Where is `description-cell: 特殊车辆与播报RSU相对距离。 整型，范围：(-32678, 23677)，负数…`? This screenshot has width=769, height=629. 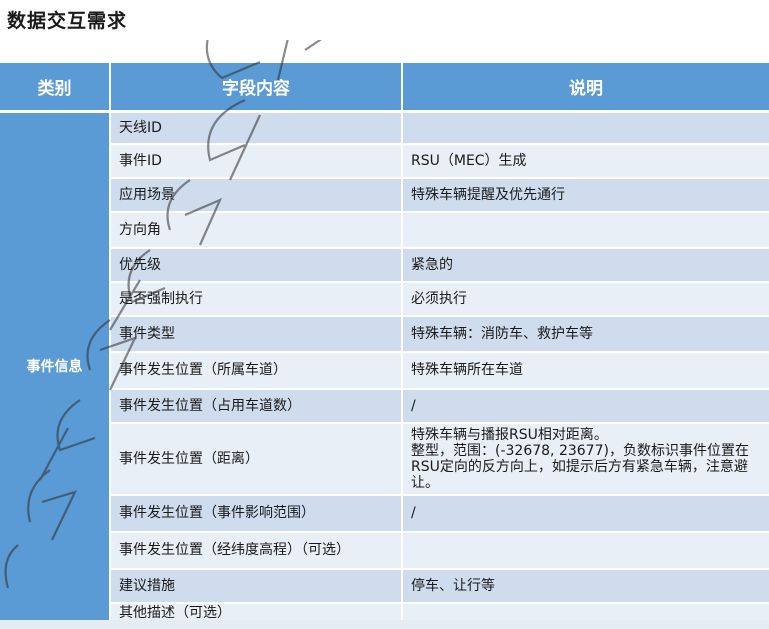
description-cell: 特殊车辆与播报RSU相对距离。 整型，范围：(-32678, 23677)，负数… is located at coordinates (585, 459).